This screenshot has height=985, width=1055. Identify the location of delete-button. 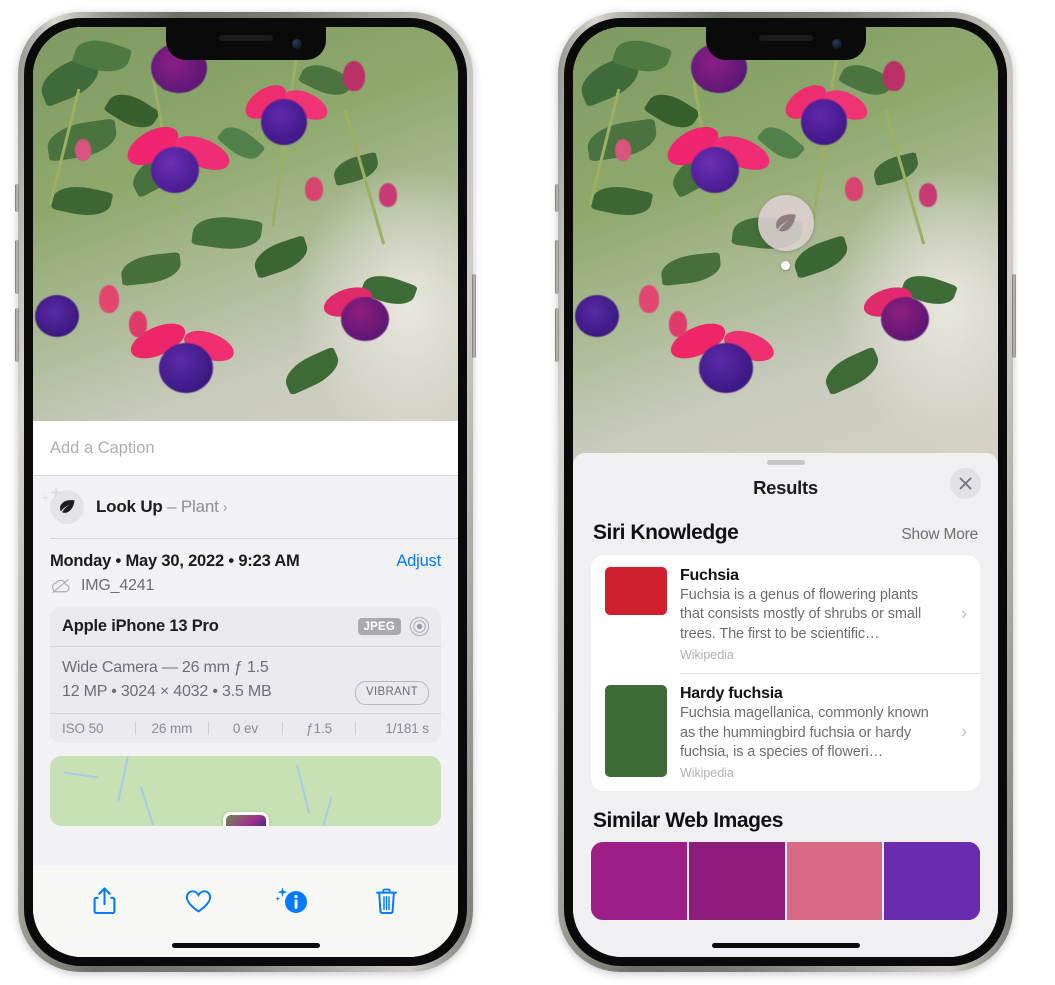
(387, 901).